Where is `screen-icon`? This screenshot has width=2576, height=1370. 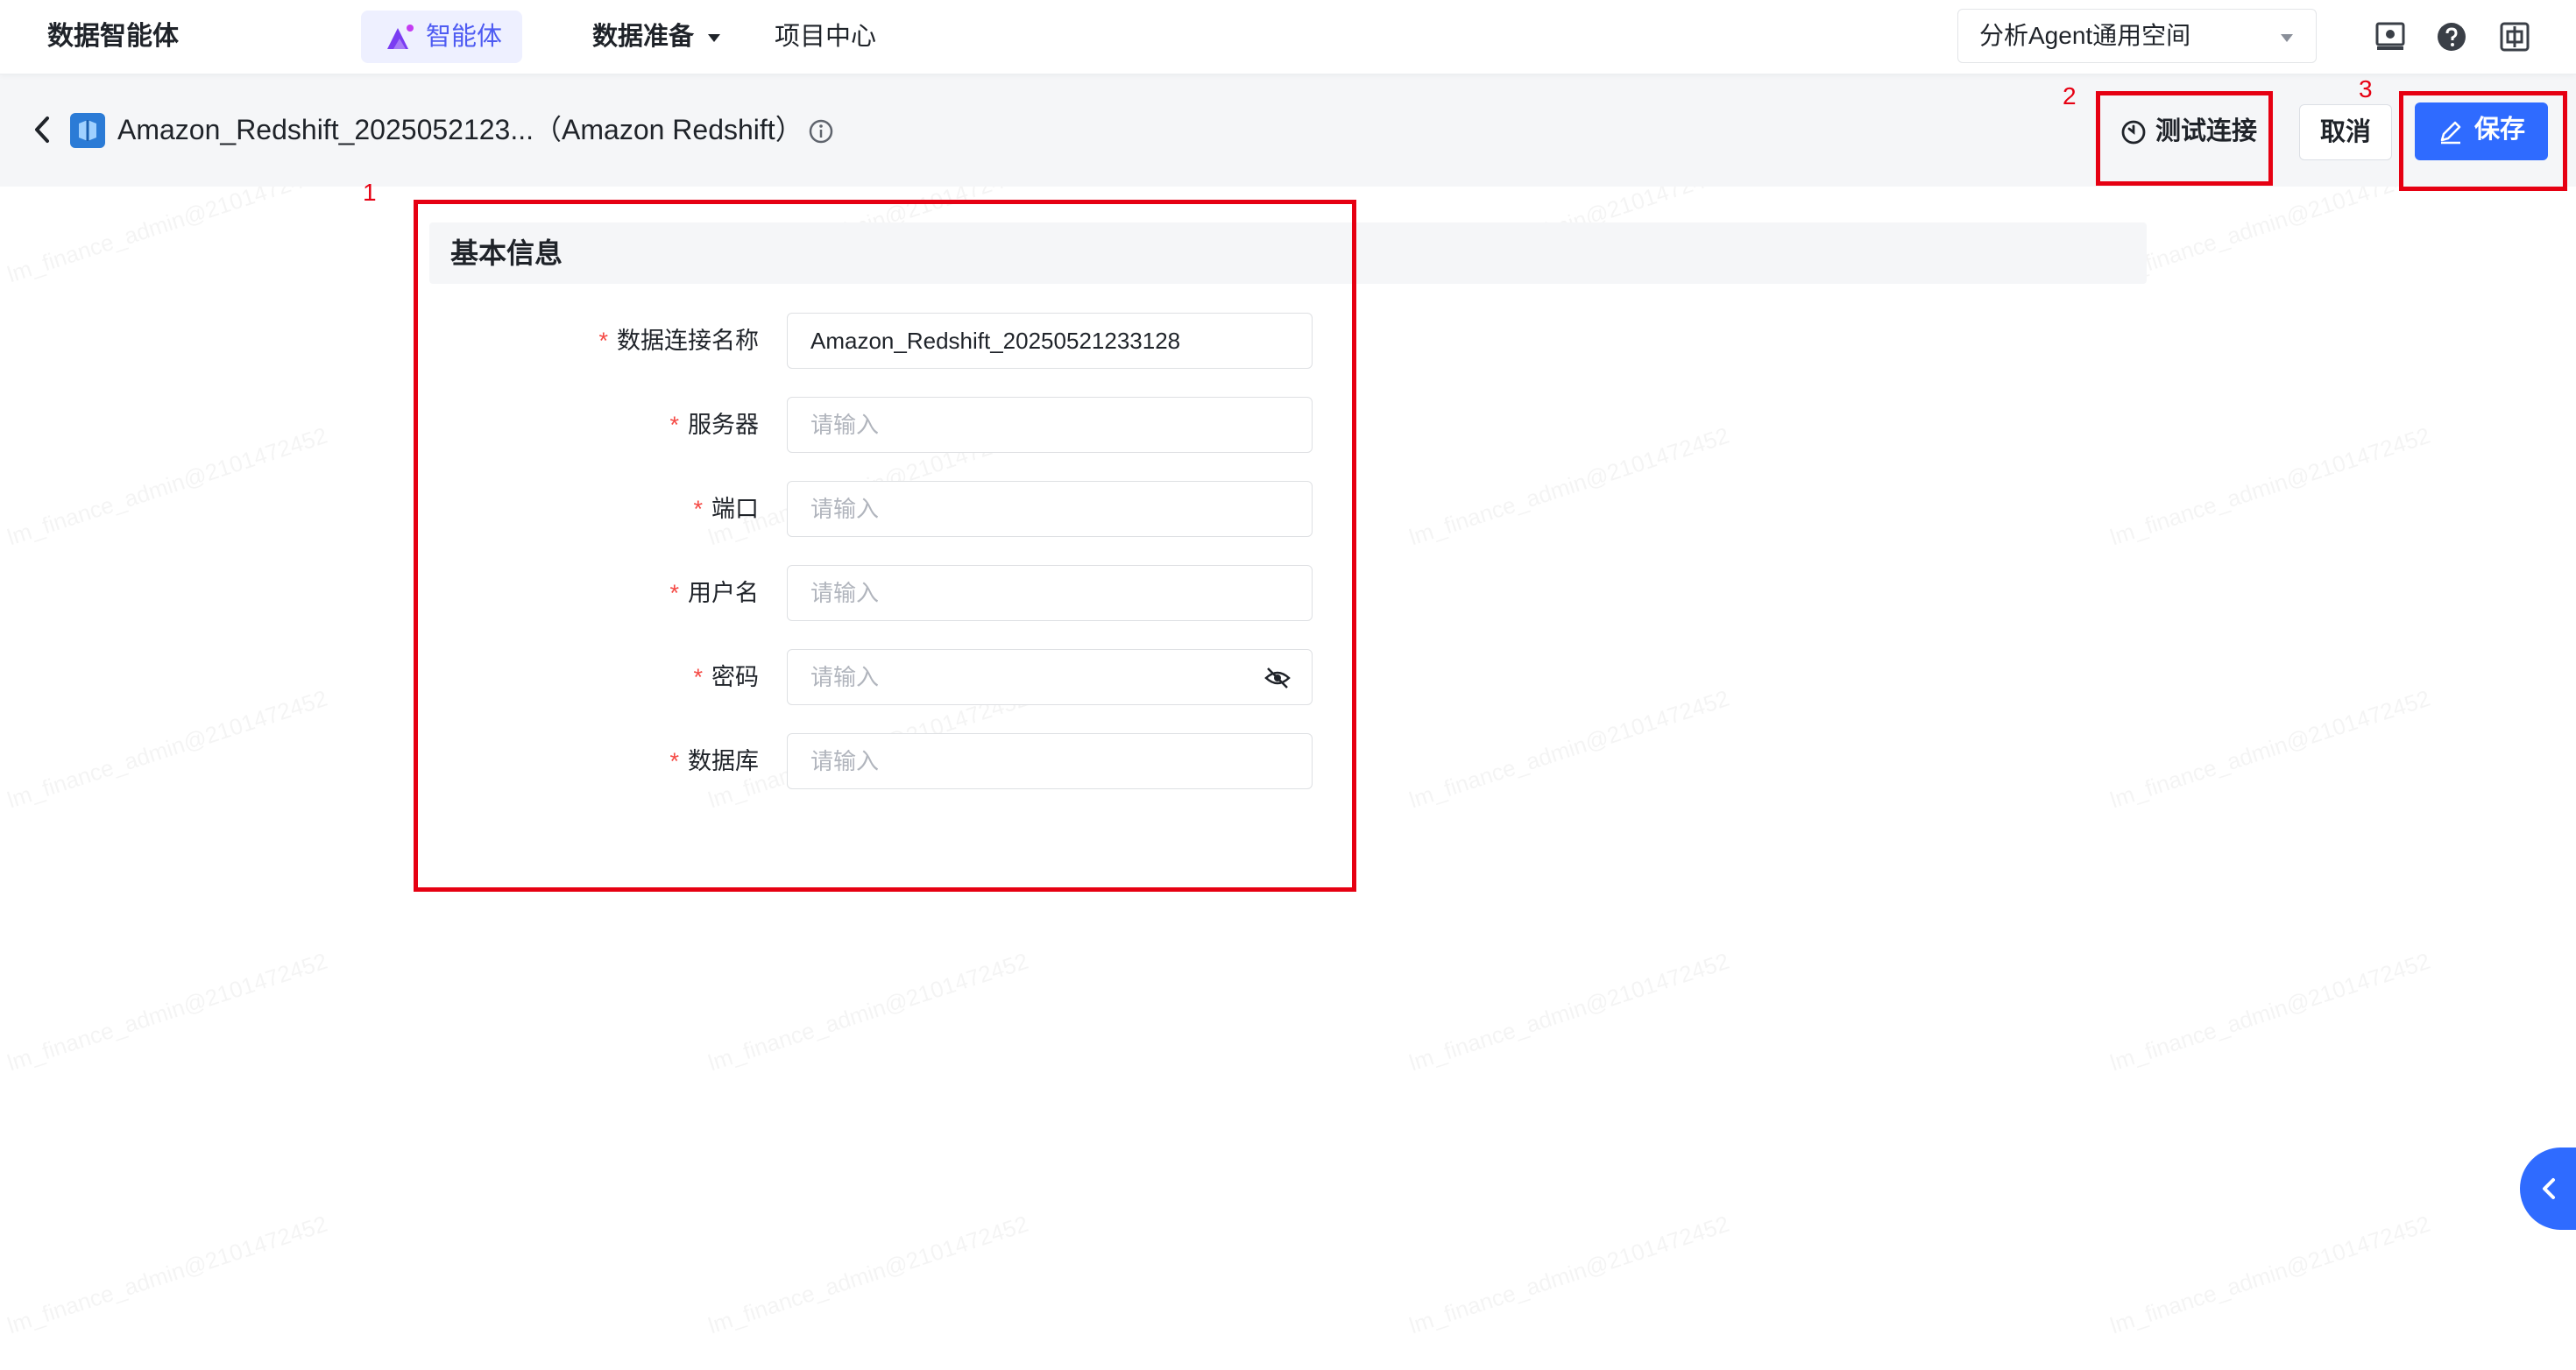 screen-icon is located at coordinates (2390, 37).